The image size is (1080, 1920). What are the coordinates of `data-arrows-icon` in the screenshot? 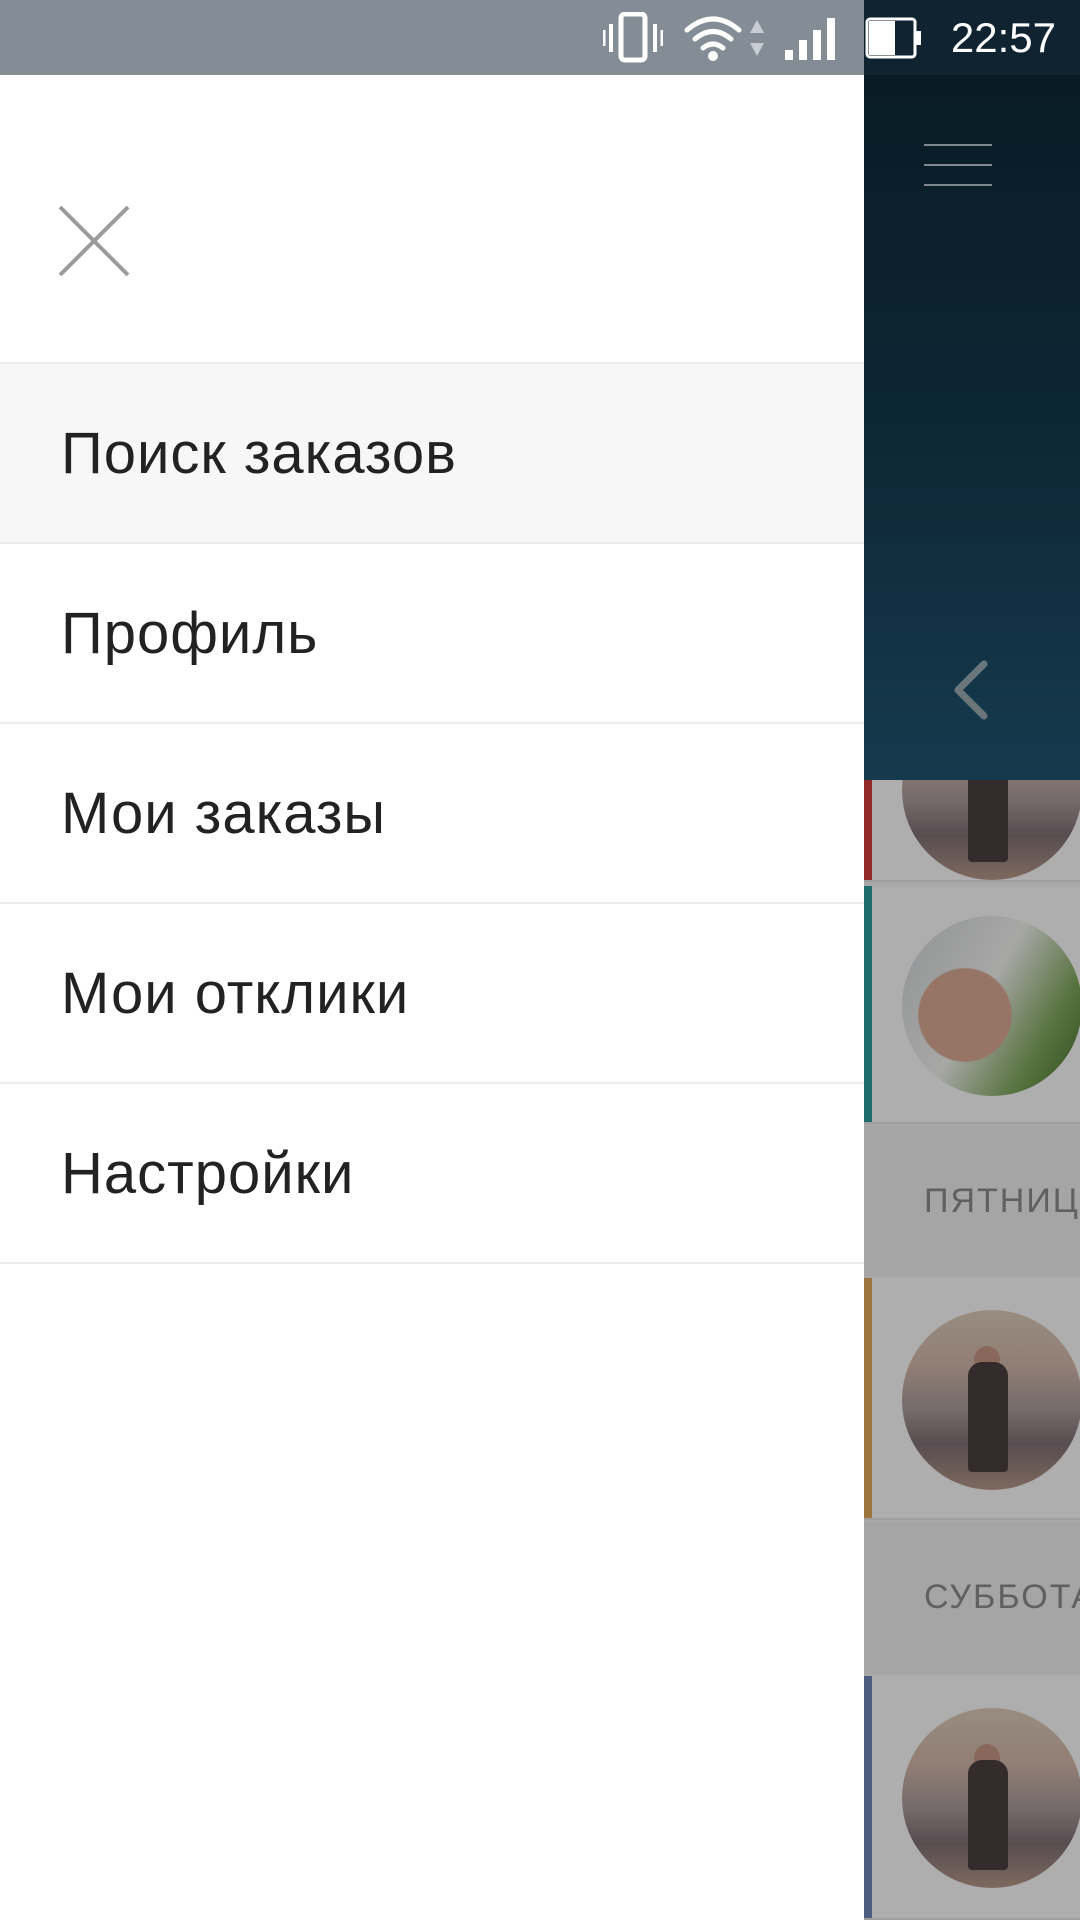 It's located at (757, 38).